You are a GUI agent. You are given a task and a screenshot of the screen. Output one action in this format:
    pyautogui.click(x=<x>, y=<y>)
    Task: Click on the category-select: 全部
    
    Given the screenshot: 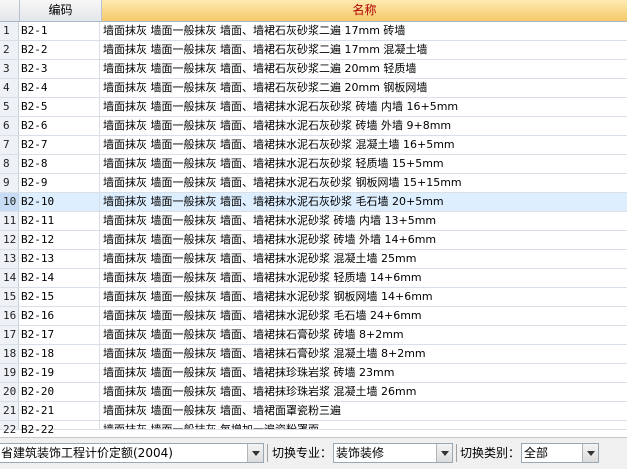 What is the action you would take?
    pyautogui.click(x=560, y=453)
    